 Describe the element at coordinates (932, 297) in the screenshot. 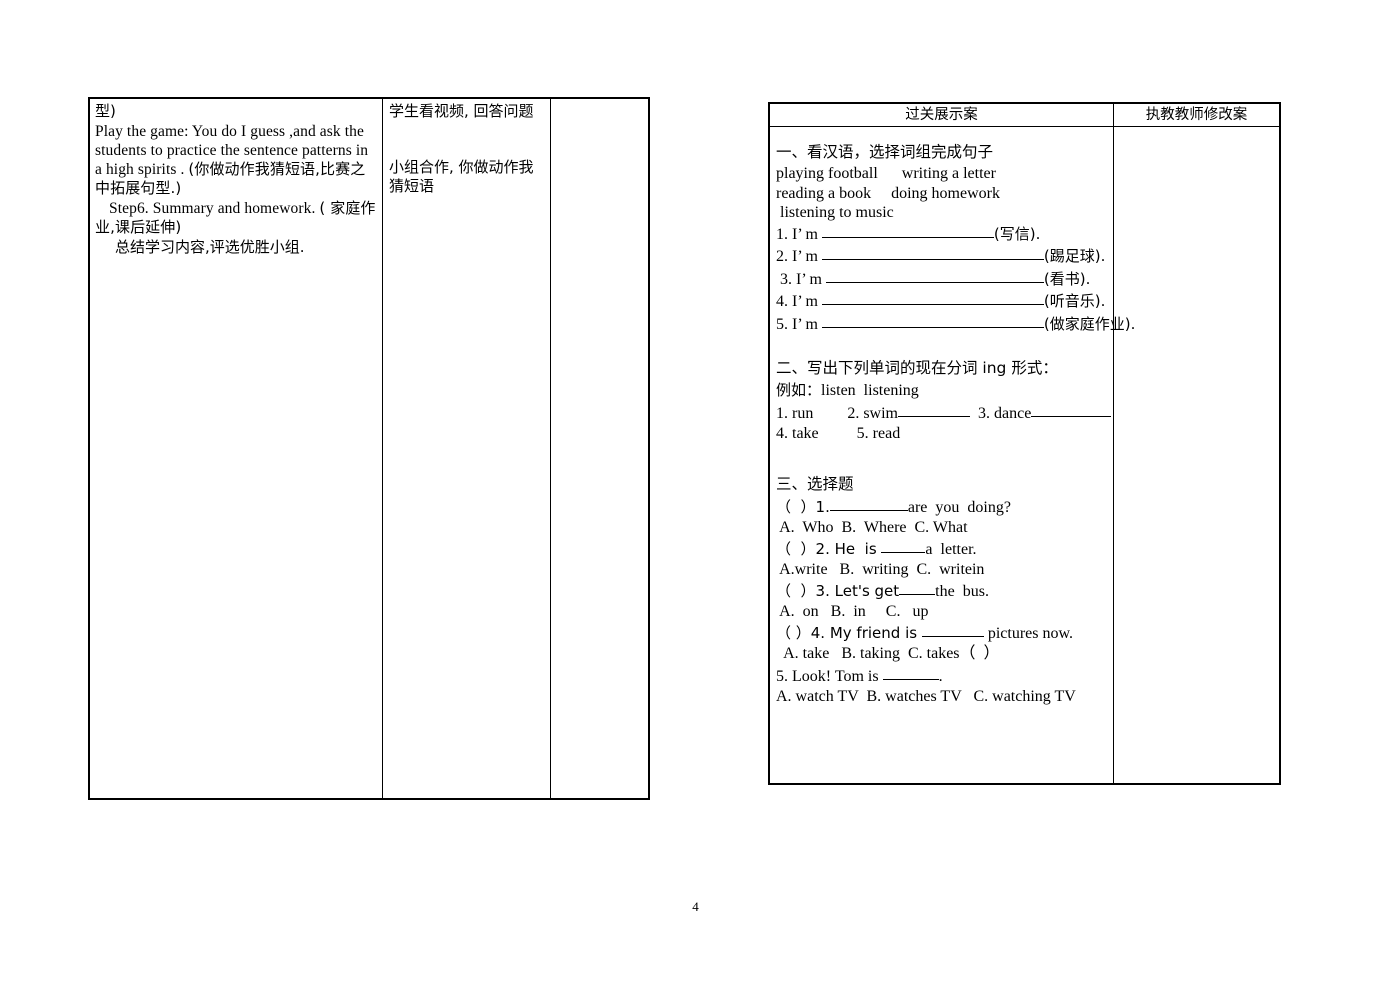

I see `item-4-blank` at that location.